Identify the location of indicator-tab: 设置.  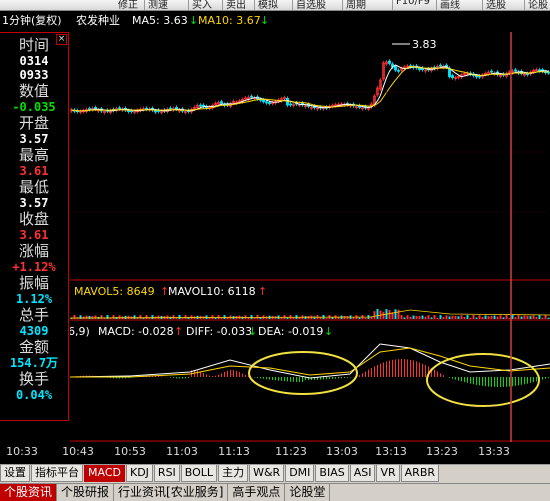
(15, 473).